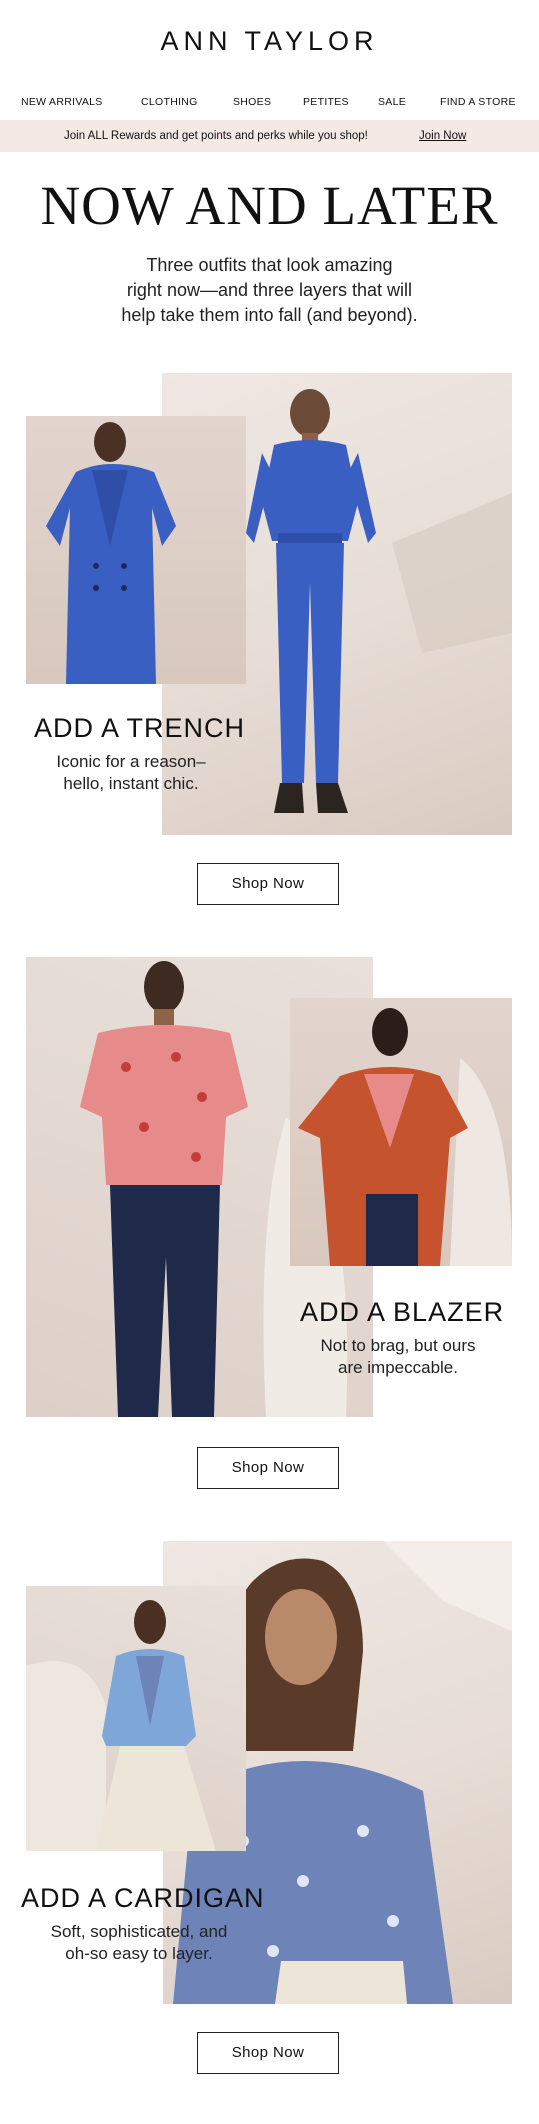 Image resolution: width=539 pixels, height=2124 pixels. Describe the element at coordinates (269, 315) in the screenshot. I see `intro-line: help take them into fall (and beyond).` at that location.